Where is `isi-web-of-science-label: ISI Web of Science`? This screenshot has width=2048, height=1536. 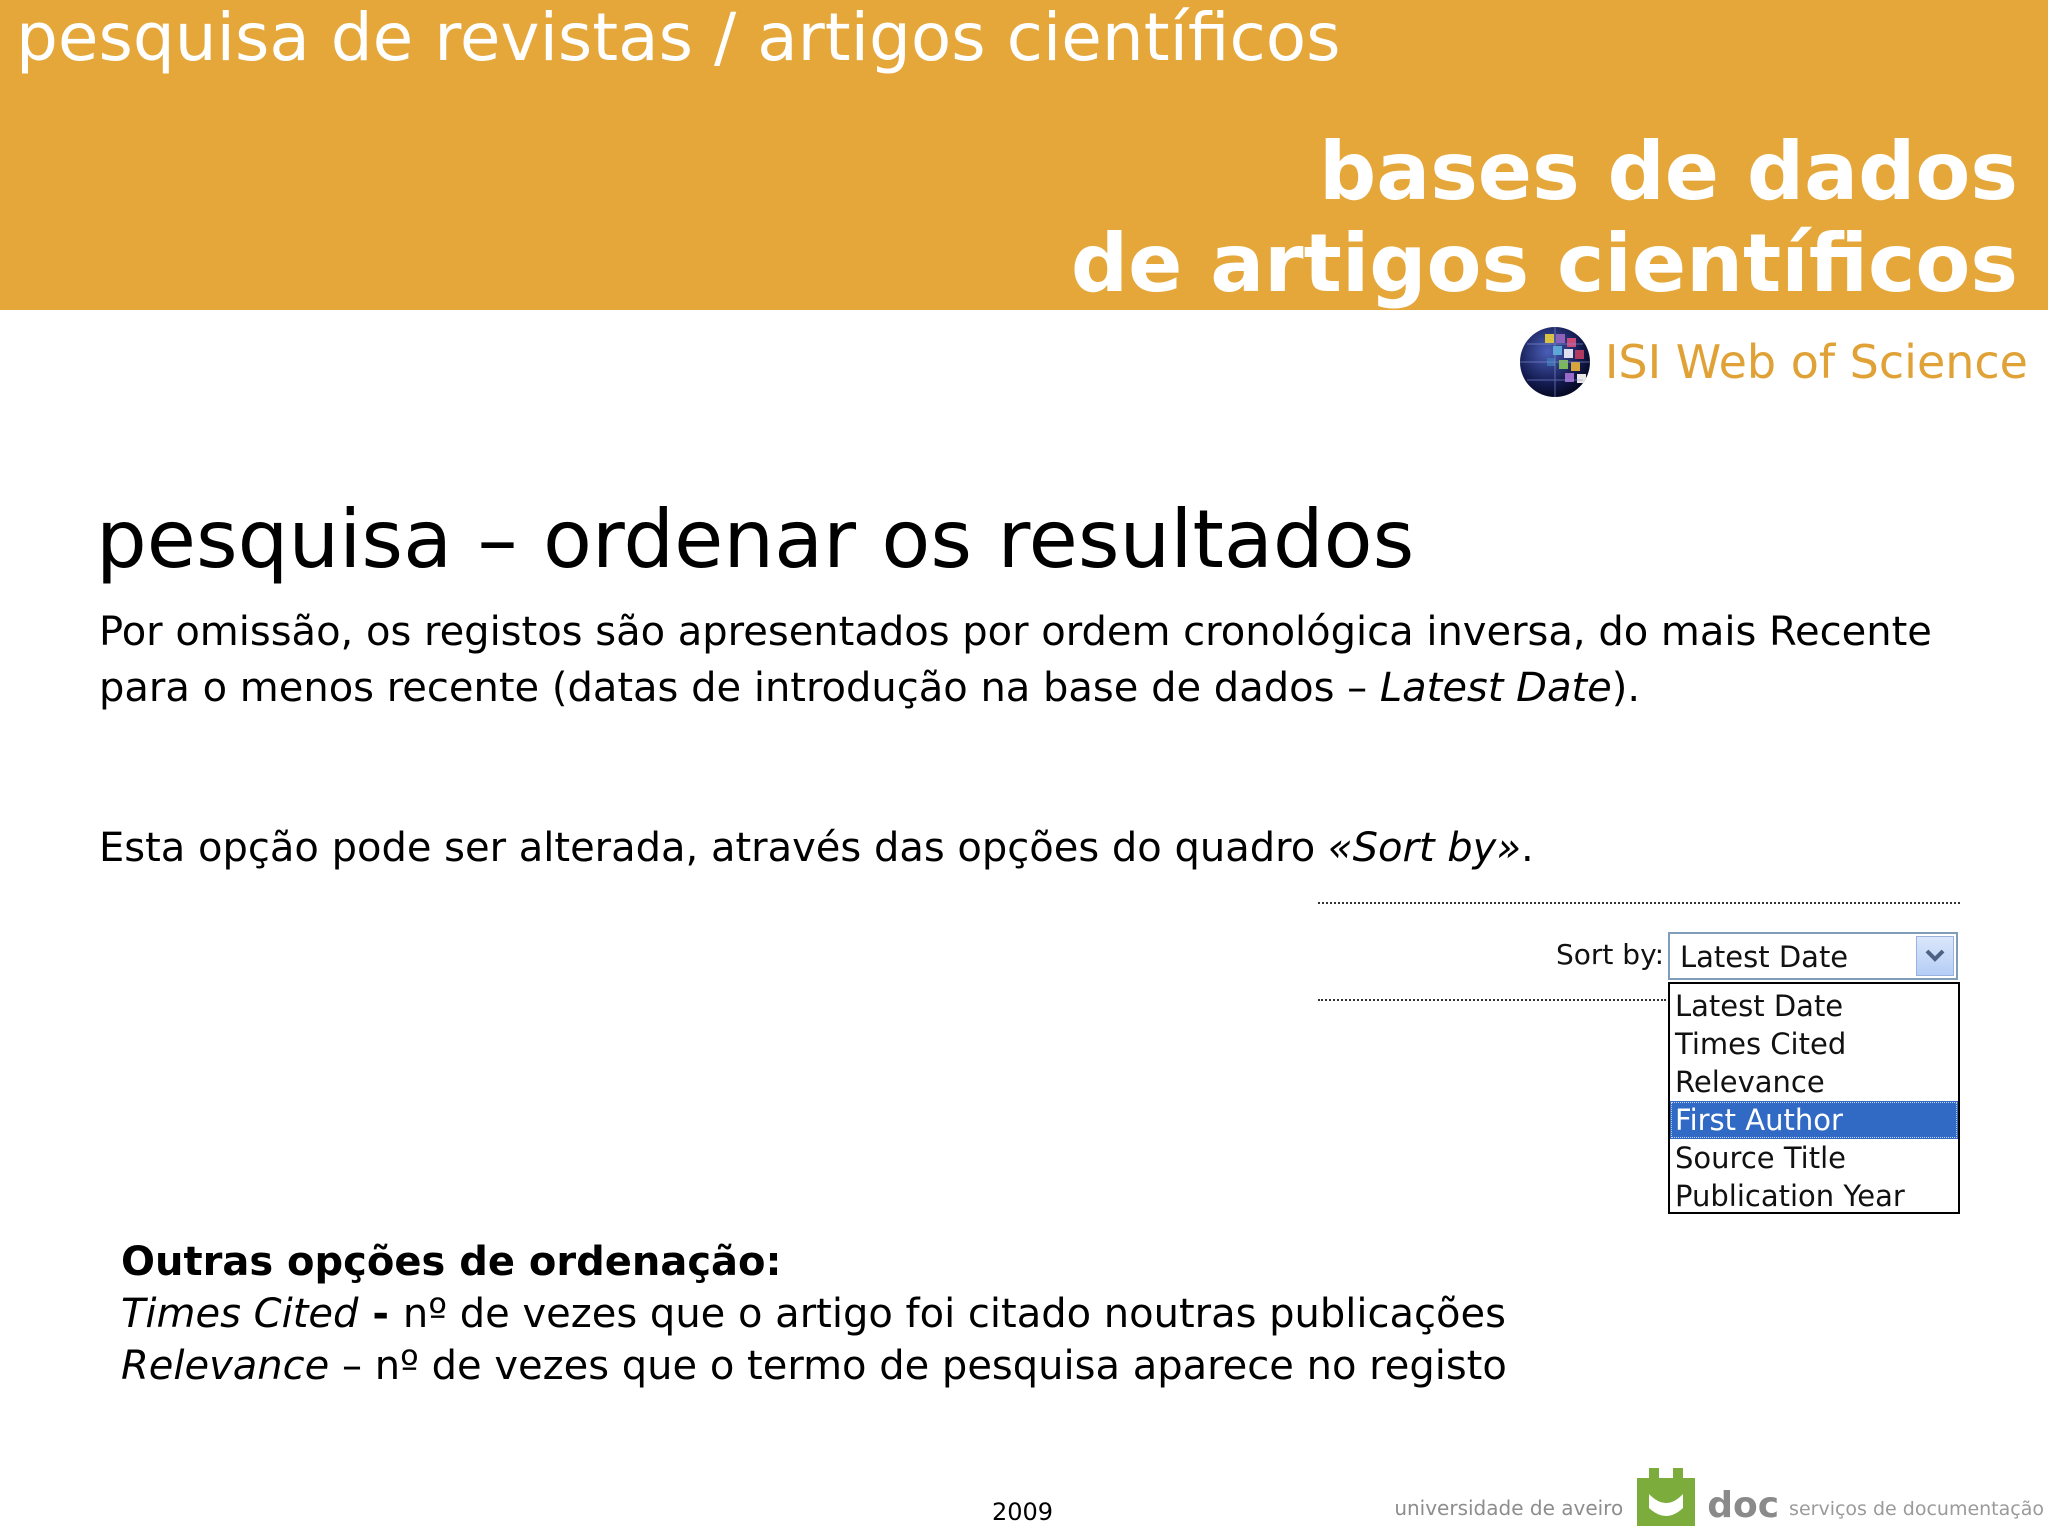 isi-web-of-science-label: ISI Web of Science is located at coordinates (1816, 362).